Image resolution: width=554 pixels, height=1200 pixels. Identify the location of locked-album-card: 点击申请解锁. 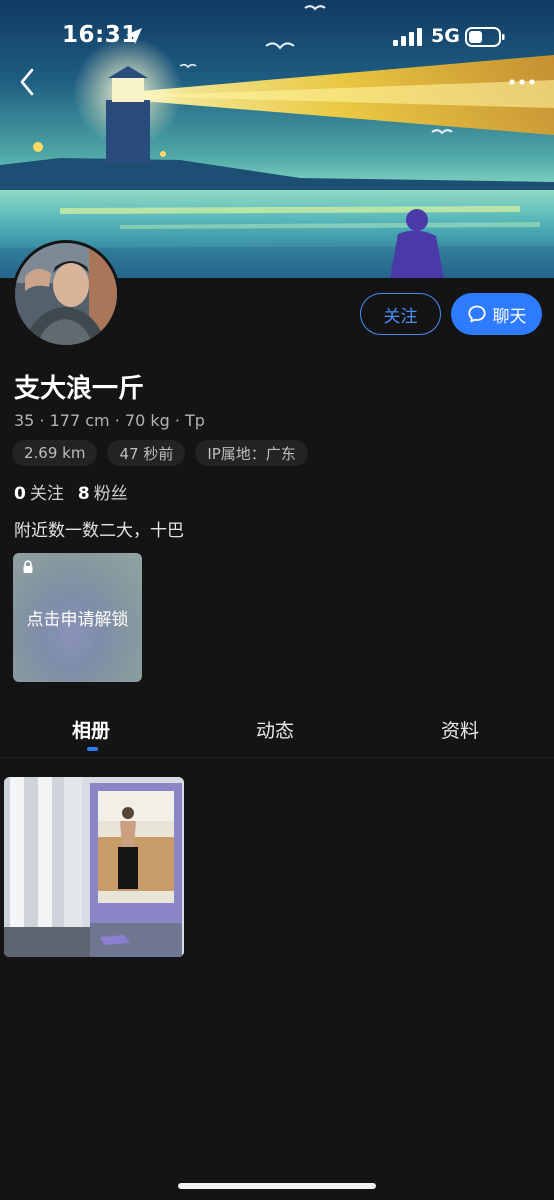
(77, 617).